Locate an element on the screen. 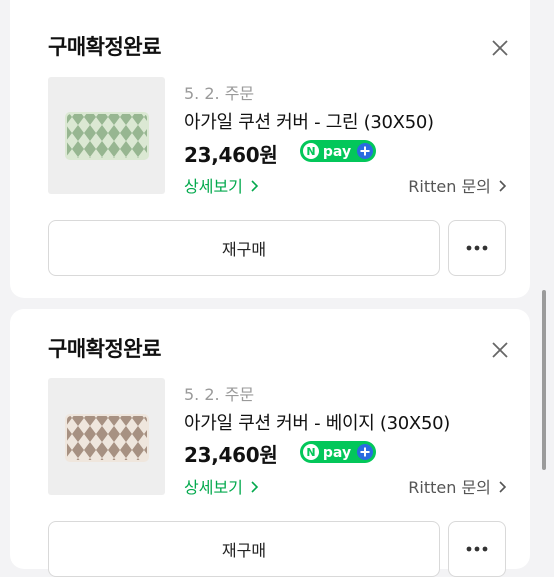 Image resolution: width=554 pixels, height=577 pixels. scrollbar is located at coordinates (544, 380).